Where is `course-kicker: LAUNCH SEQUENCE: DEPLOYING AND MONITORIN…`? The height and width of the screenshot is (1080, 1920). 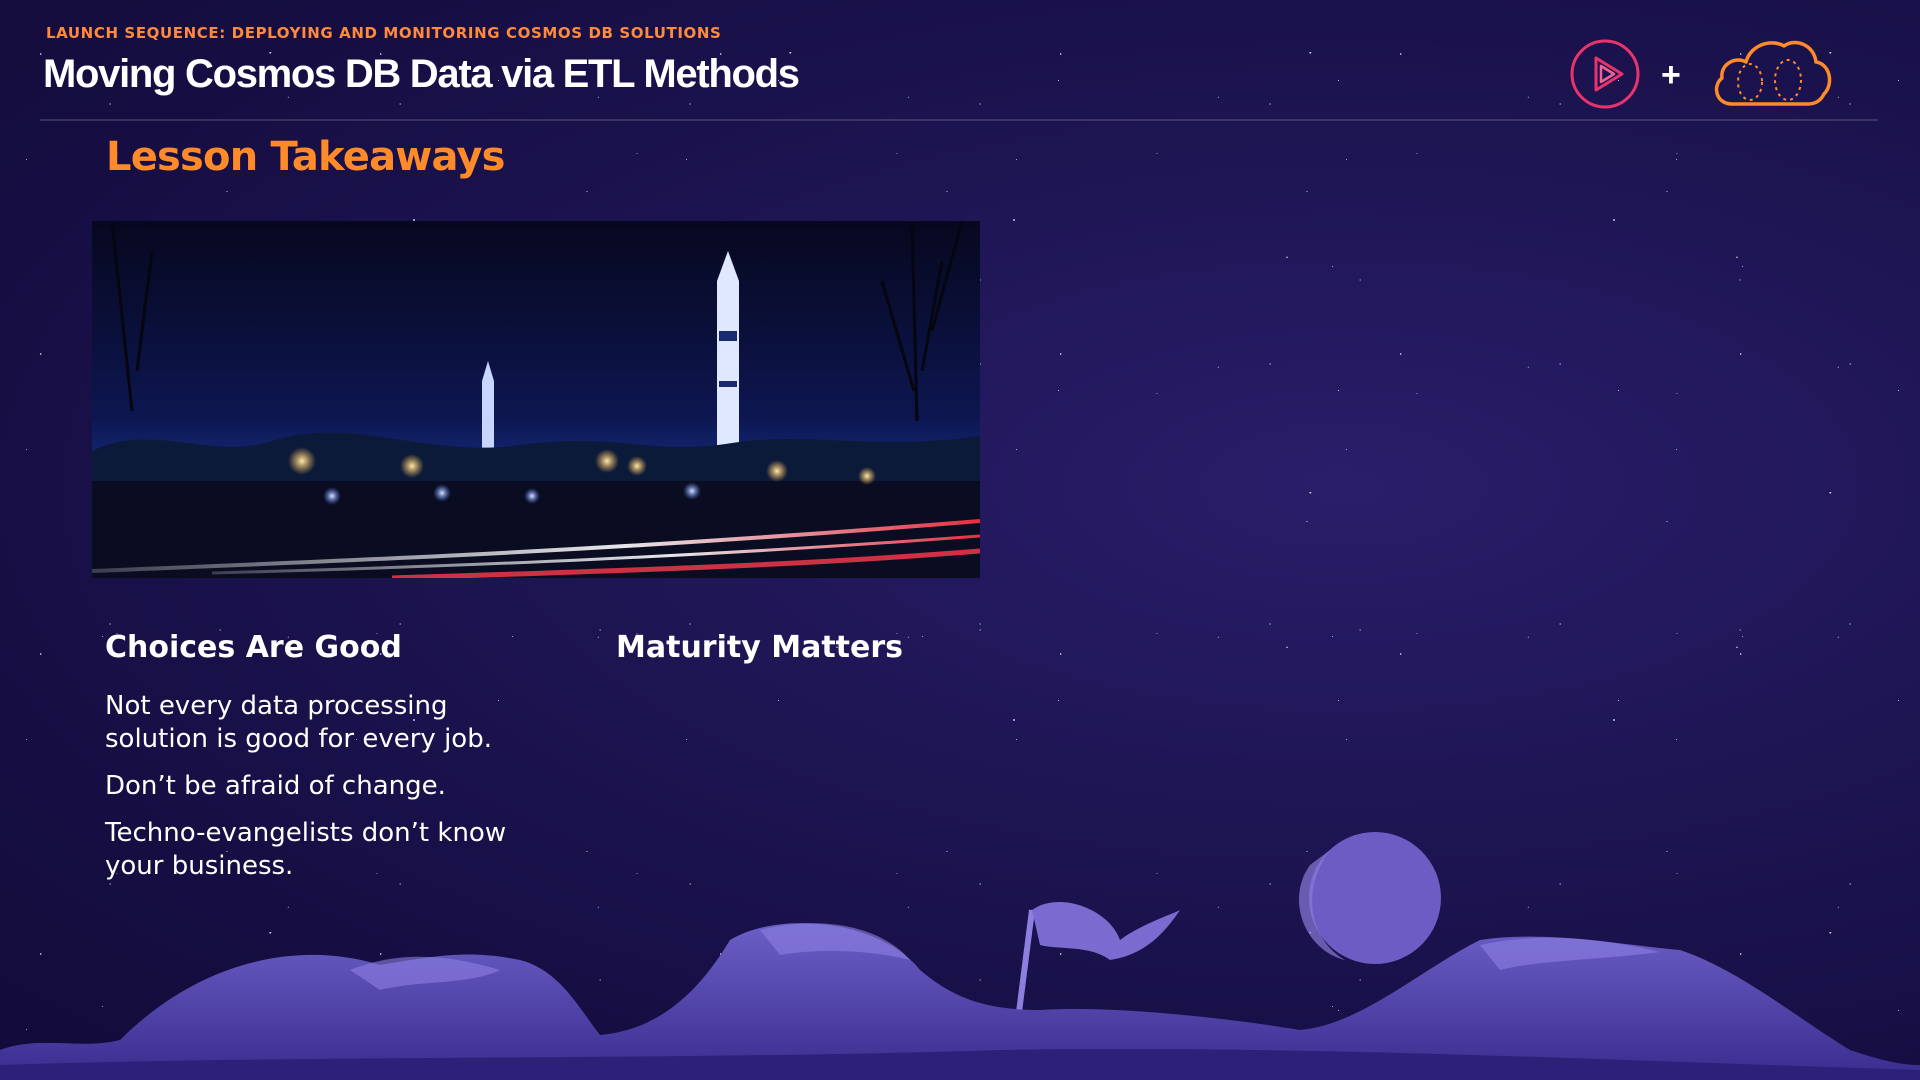 course-kicker: LAUNCH SEQUENCE: DEPLOYING AND MONITORIN… is located at coordinates (384, 33).